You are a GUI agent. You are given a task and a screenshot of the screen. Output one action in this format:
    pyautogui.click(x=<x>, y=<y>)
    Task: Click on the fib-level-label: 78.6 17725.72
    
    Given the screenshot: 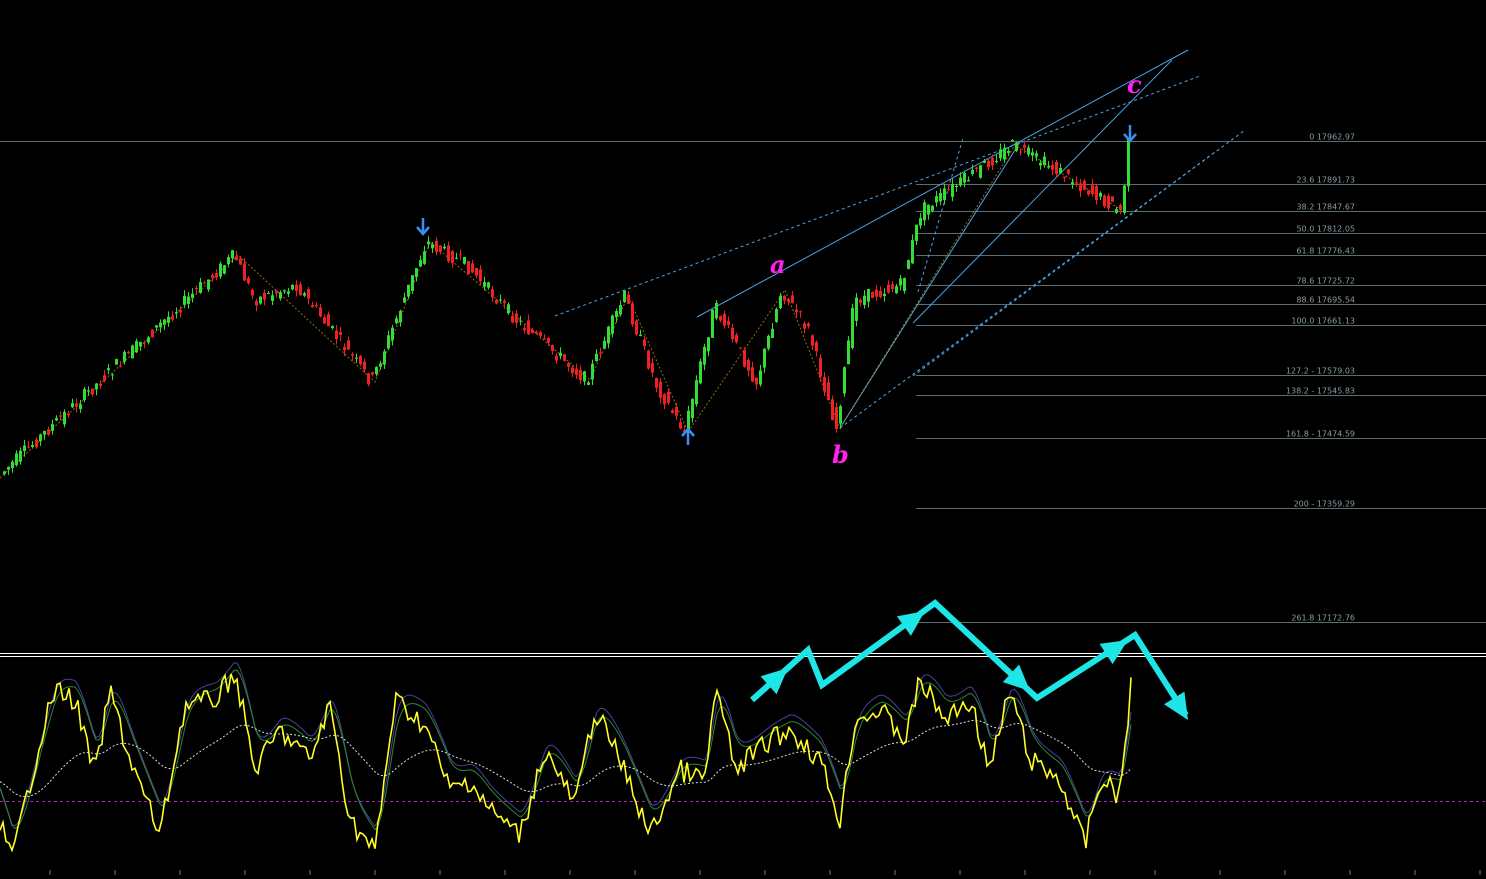 What is the action you would take?
    pyautogui.click(x=1325, y=281)
    